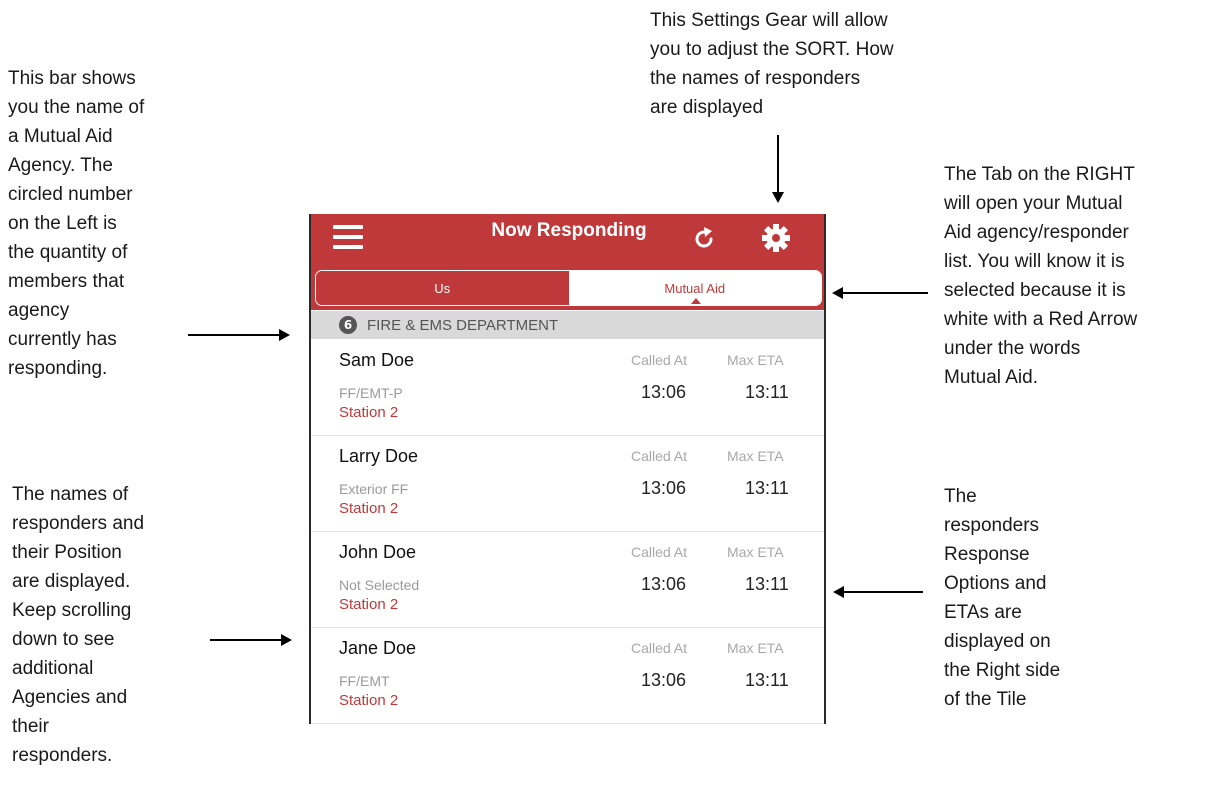 The height and width of the screenshot is (795, 1205). What do you see at coordinates (704, 239) in the screenshot?
I see `refresh-icon` at bounding box center [704, 239].